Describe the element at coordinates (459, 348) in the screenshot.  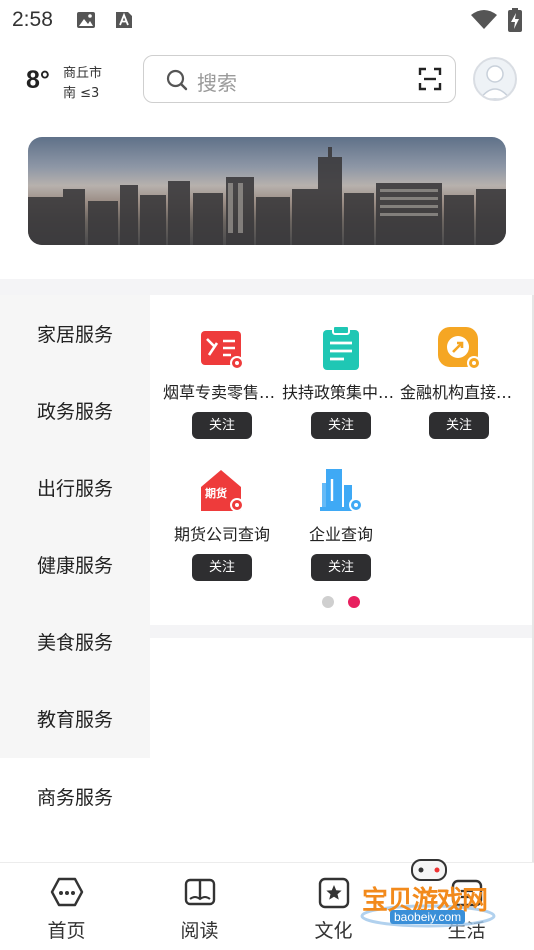
I see `finance-icon` at that location.